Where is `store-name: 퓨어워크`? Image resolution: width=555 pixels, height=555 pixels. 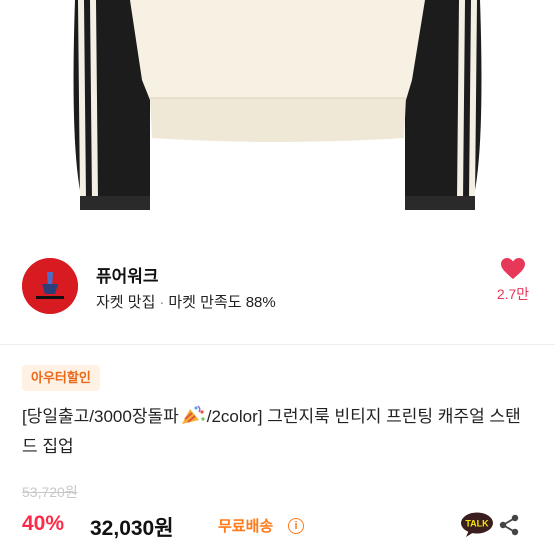
store-name: 퓨어워크 is located at coordinates (127, 274).